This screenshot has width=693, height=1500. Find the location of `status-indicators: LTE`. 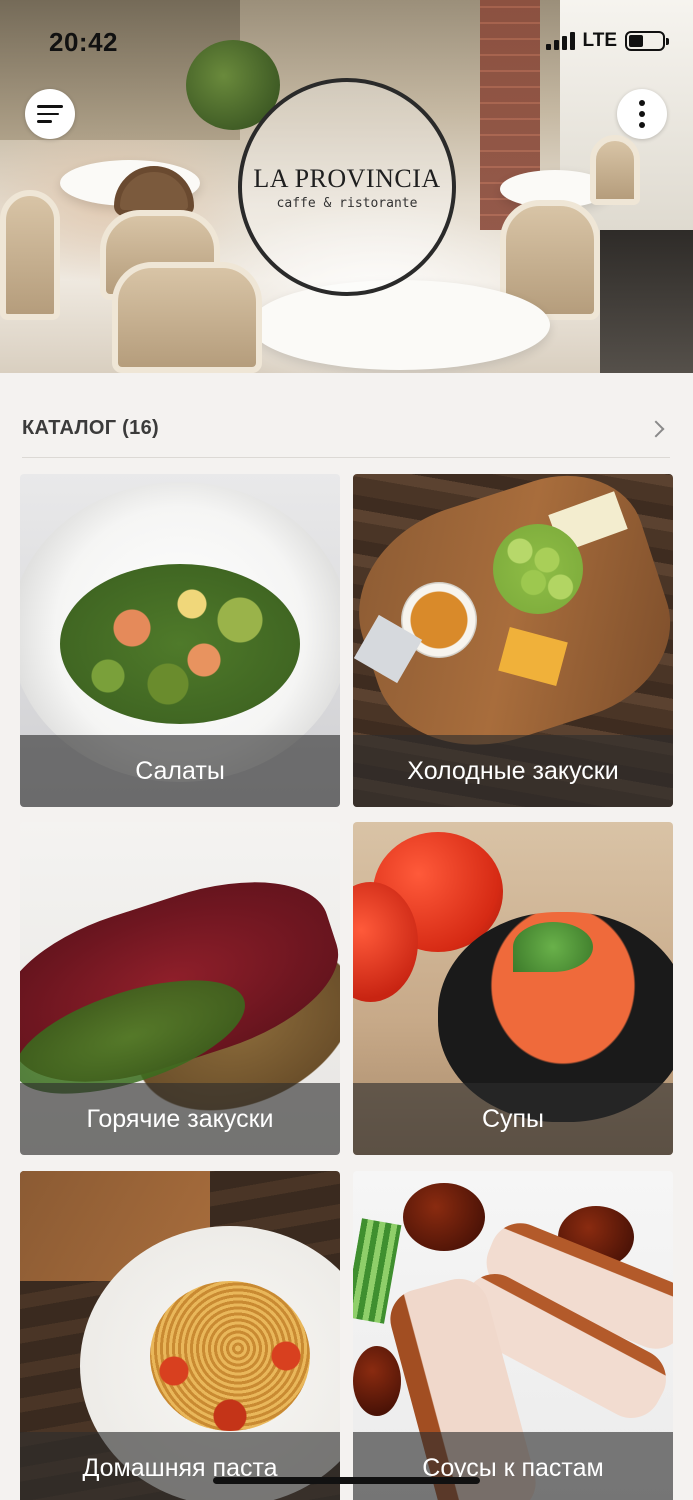

status-indicators: LTE is located at coordinates (607, 41).